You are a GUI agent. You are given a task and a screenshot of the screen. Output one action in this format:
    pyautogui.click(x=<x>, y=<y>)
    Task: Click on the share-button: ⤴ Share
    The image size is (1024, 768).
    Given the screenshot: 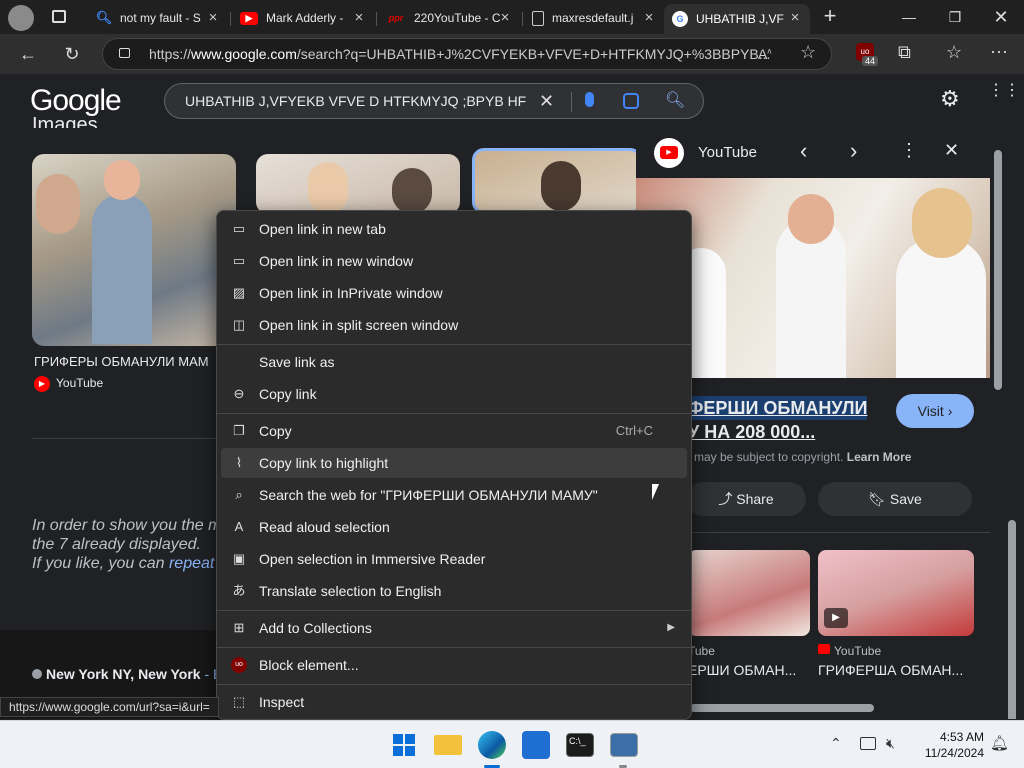 What is the action you would take?
    pyautogui.click(x=746, y=499)
    